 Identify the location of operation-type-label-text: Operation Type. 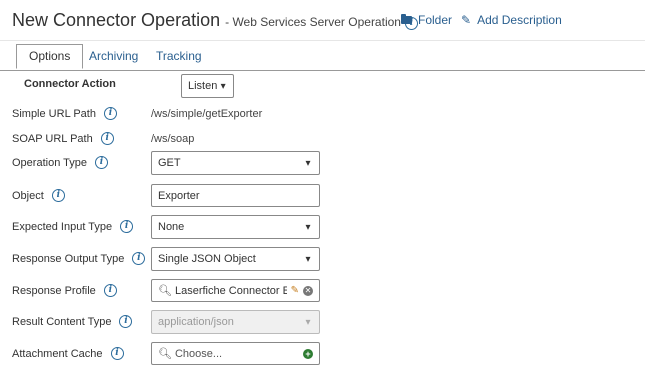
(50, 162).